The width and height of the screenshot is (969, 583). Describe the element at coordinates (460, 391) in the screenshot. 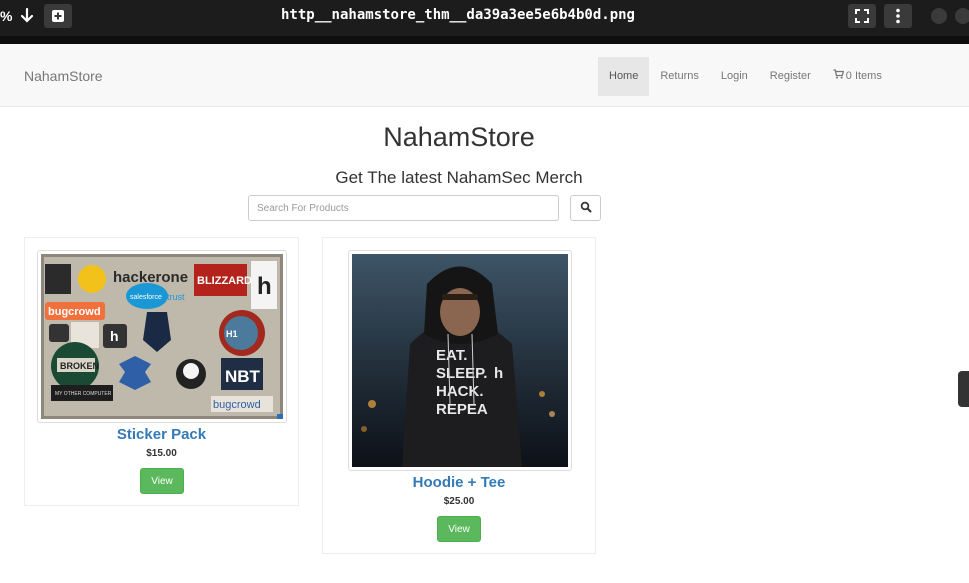

I see `shirt-text: HACK.` at that location.